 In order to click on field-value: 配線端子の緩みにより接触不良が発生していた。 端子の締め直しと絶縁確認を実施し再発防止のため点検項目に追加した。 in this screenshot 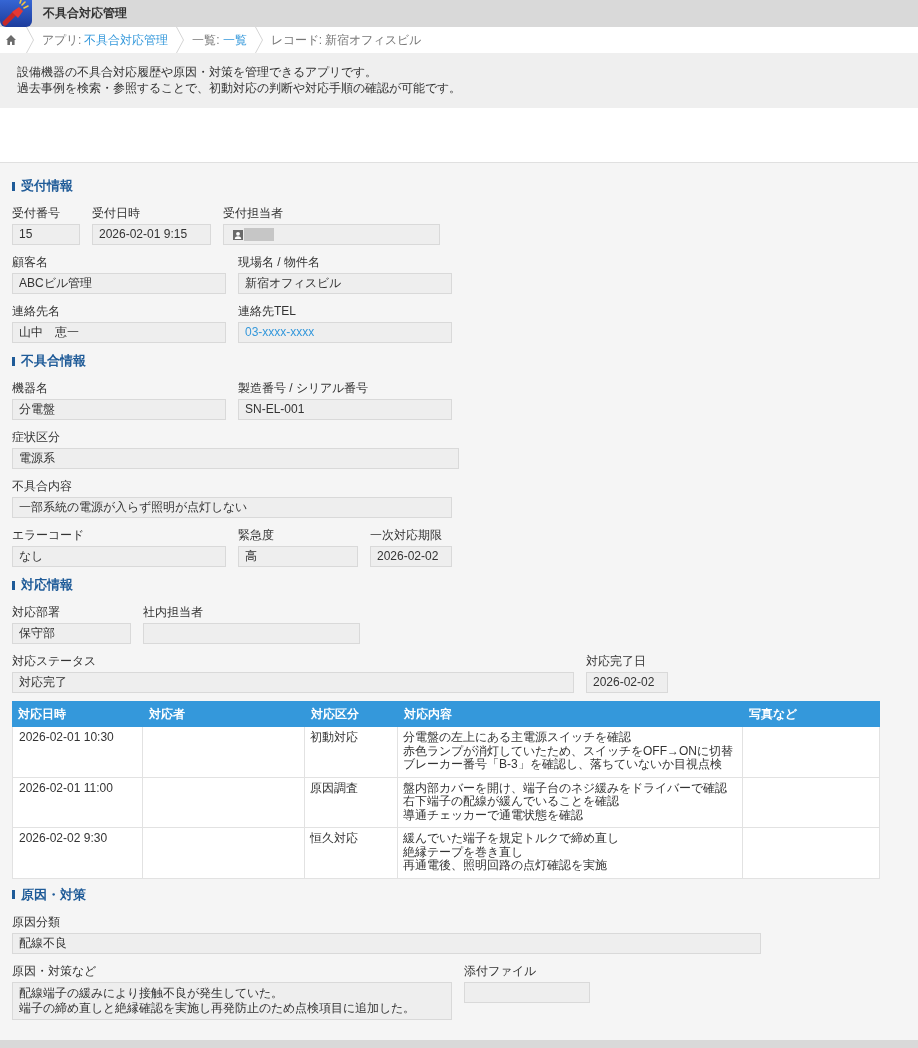, I will do `click(232, 1000)`.